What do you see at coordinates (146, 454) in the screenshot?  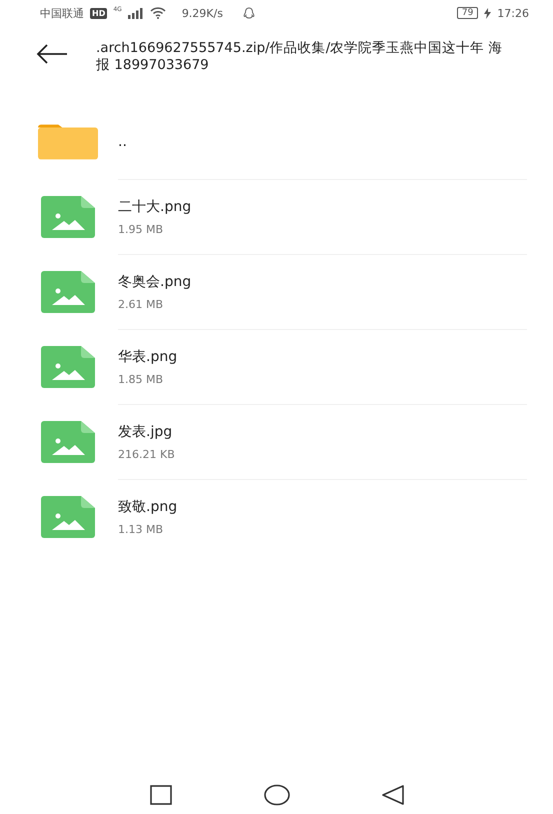 I see `file-size: 216.21 KB` at bounding box center [146, 454].